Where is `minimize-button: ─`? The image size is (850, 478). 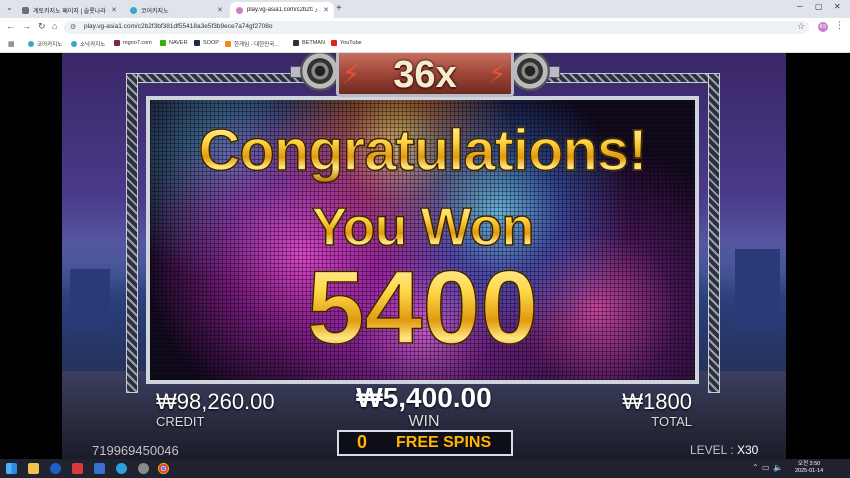
minimize-button: ─ is located at coordinates (800, 6).